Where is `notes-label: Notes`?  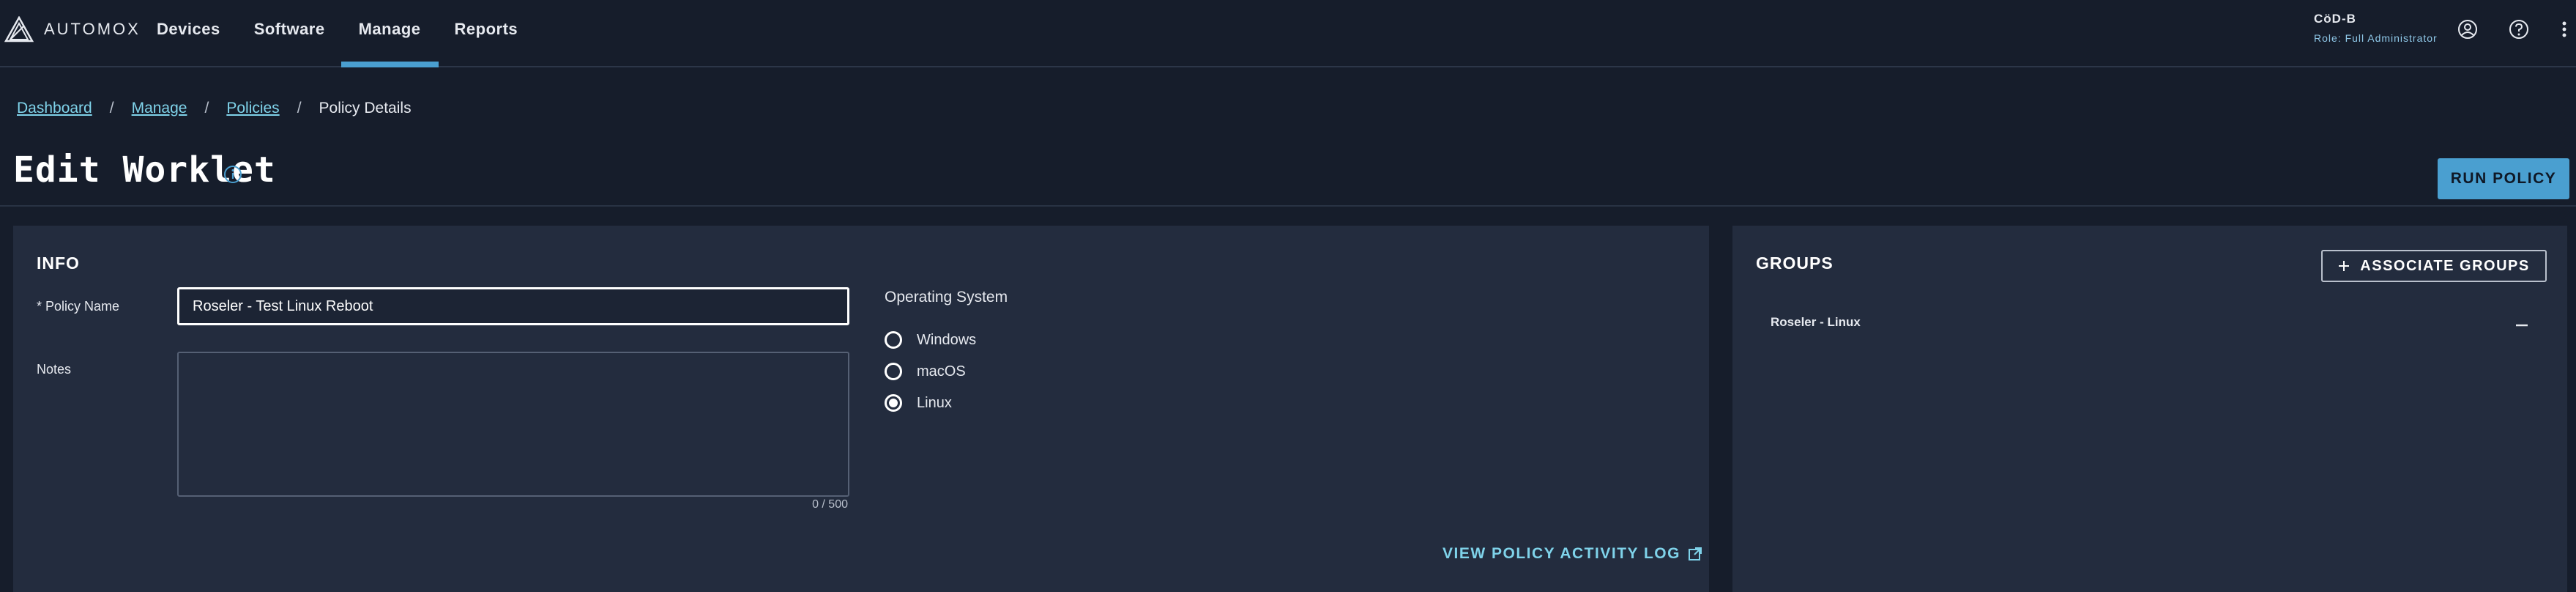 notes-label: Notes is located at coordinates (54, 369).